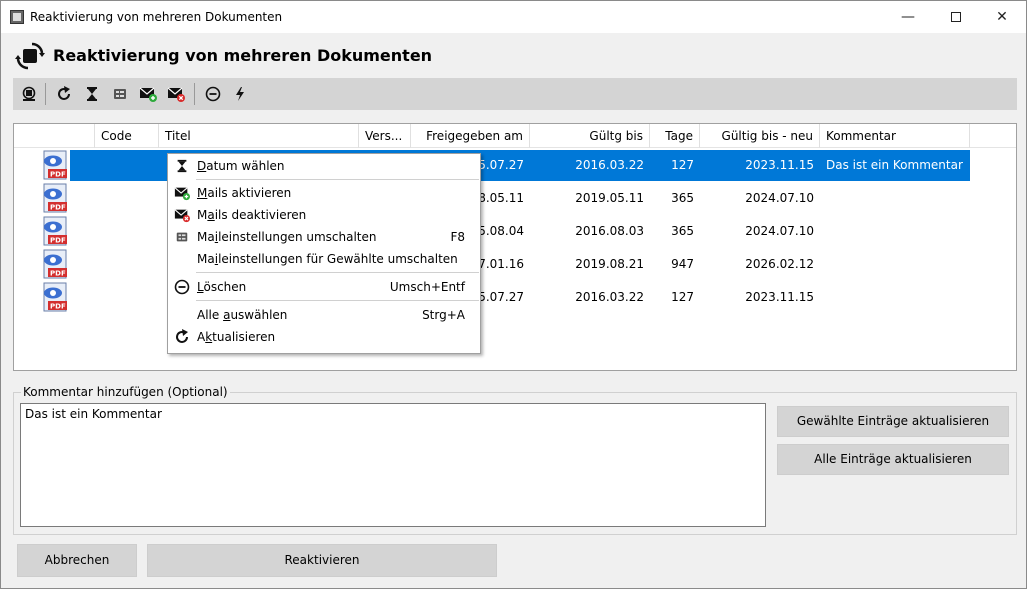  What do you see at coordinates (77, 560) in the screenshot?
I see `cancel-button: Abbrechen` at bounding box center [77, 560].